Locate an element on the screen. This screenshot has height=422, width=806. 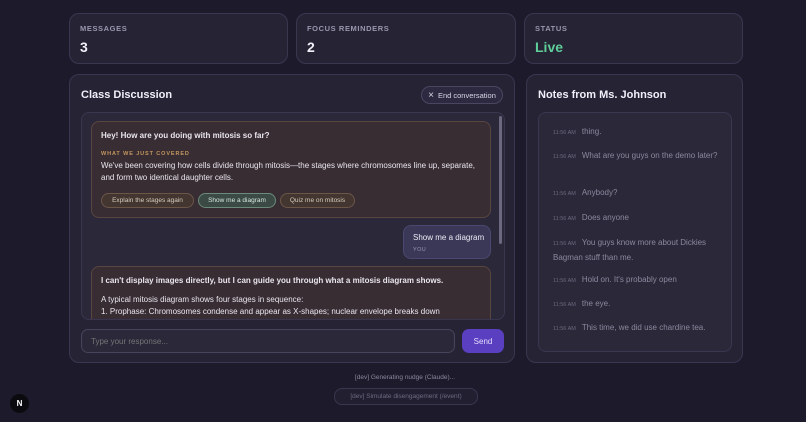
stat-card-focus-reminders: FOCUS REMINDERS 2 is located at coordinates (406, 38).